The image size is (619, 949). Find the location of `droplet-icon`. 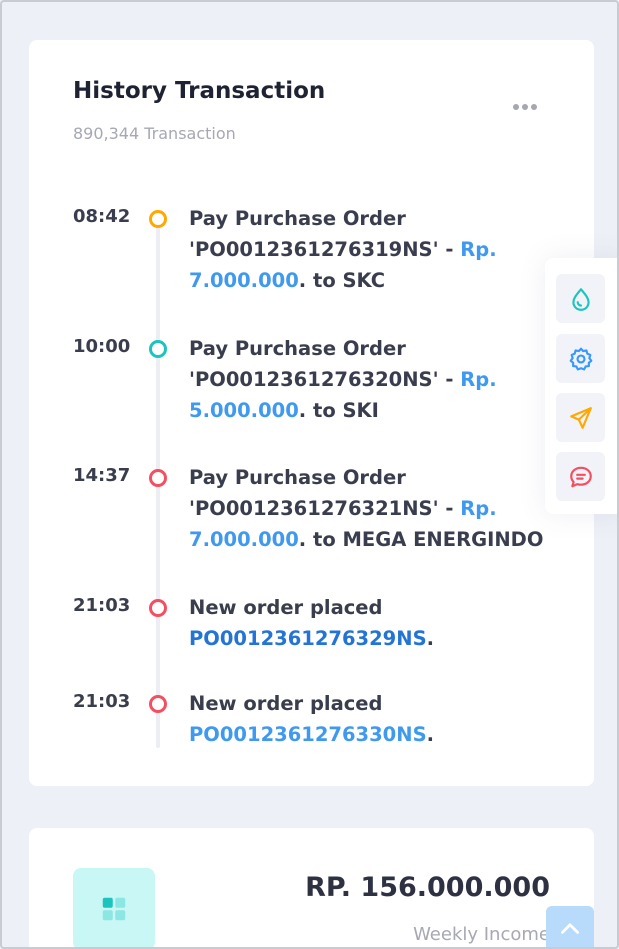

droplet-icon is located at coordinates (580, 299).